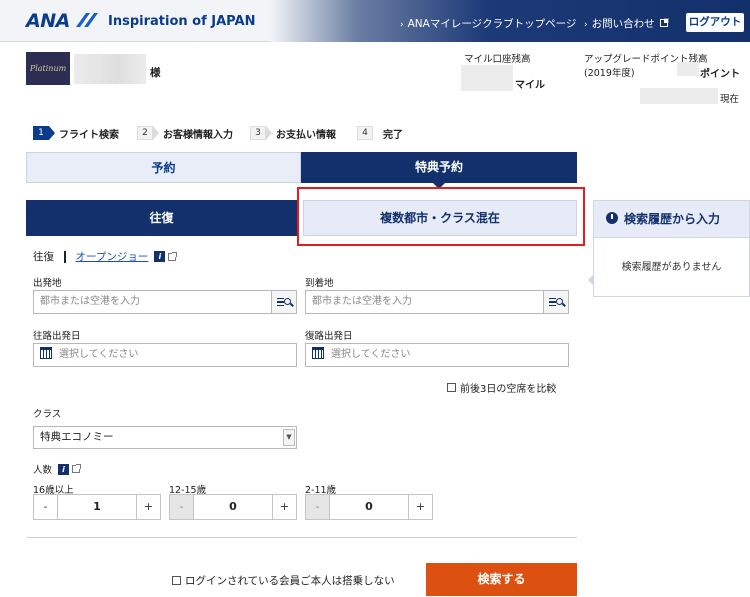 The width and height of the screenshot is (750, 597). What do you see at coordinates (730, 99) in the screenshot?
I see `as-of-label: 現在` at bounding box center [730, 99].